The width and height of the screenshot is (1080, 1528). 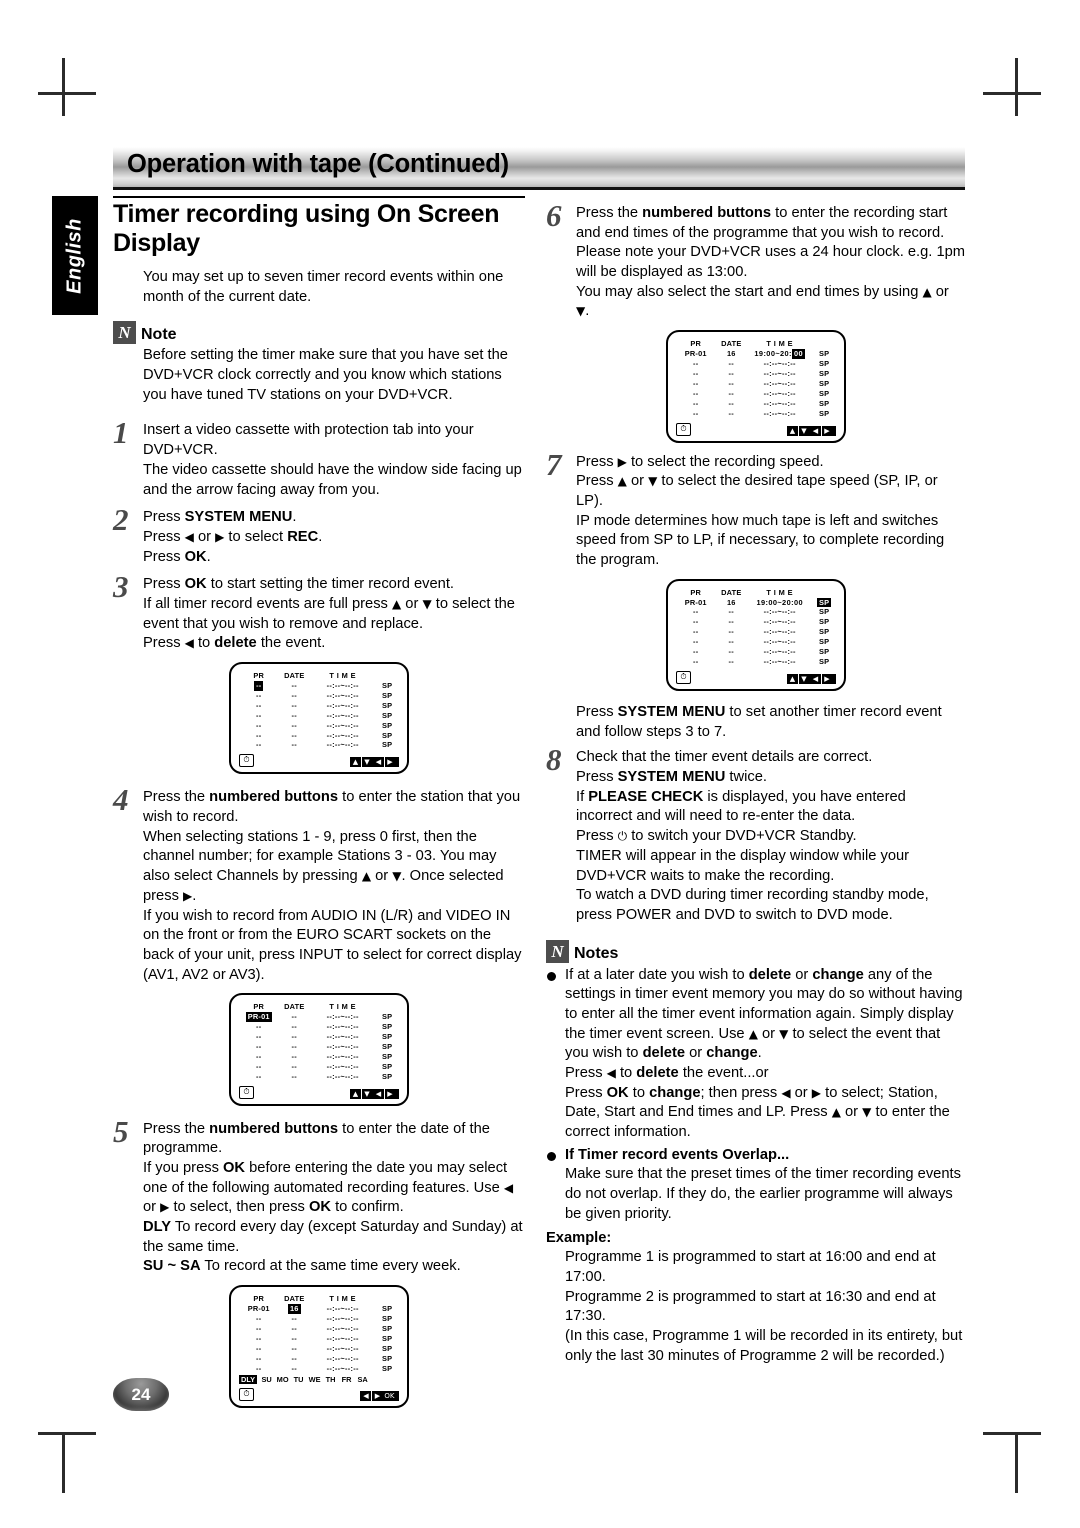 I want to click on arrow-down-icon: ▼, so click(x=804, y=679).